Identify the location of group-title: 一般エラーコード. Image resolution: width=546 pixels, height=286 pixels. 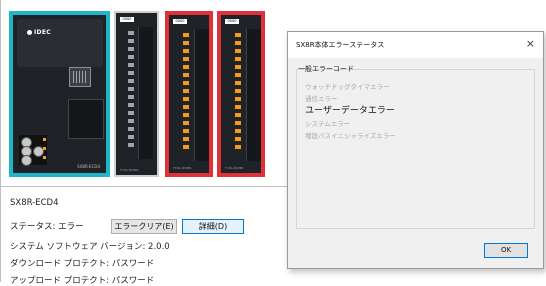
(326, 69).